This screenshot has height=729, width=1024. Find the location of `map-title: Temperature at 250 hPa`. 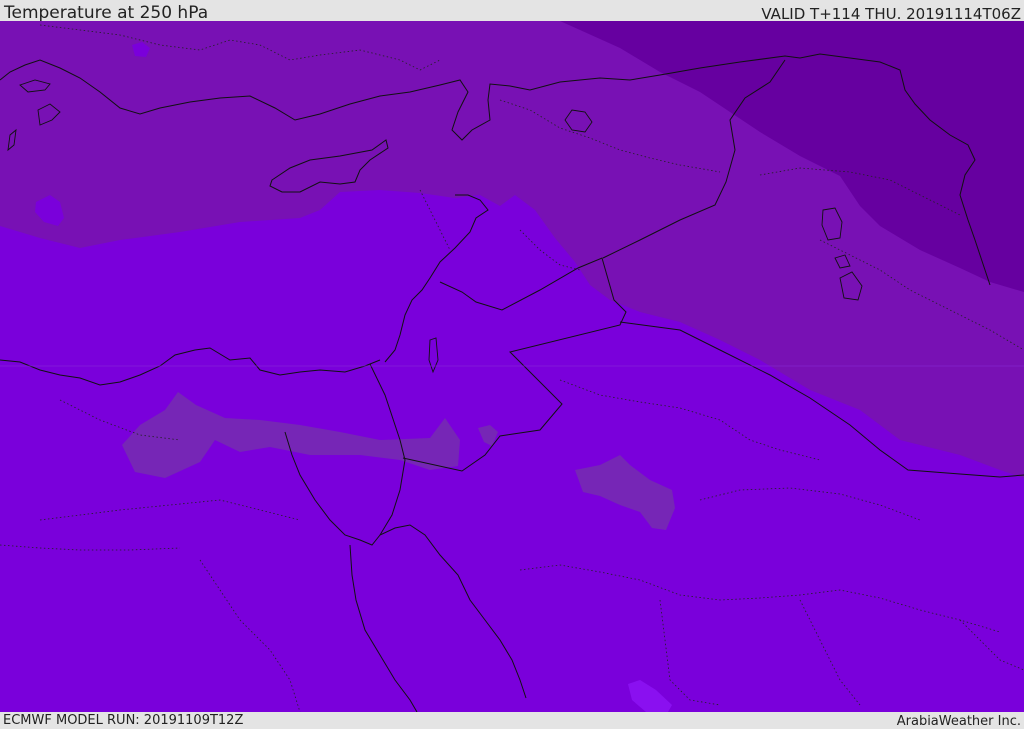

map-title: Temperature at 250 hPa is located at coordinates (106, 13).